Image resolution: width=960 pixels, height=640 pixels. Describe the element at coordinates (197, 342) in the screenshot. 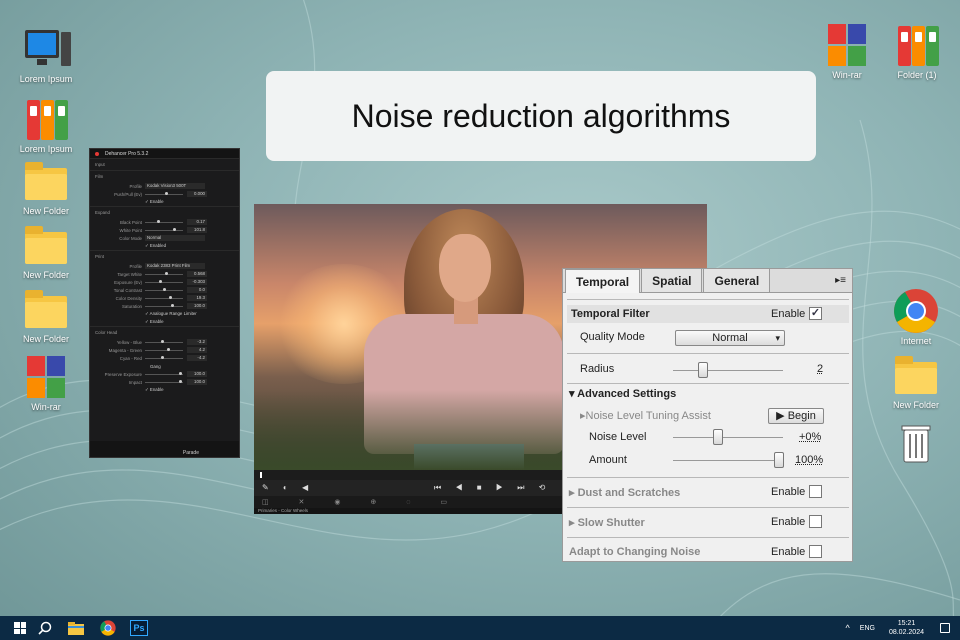

I see `param-value: -3.2` at that location.